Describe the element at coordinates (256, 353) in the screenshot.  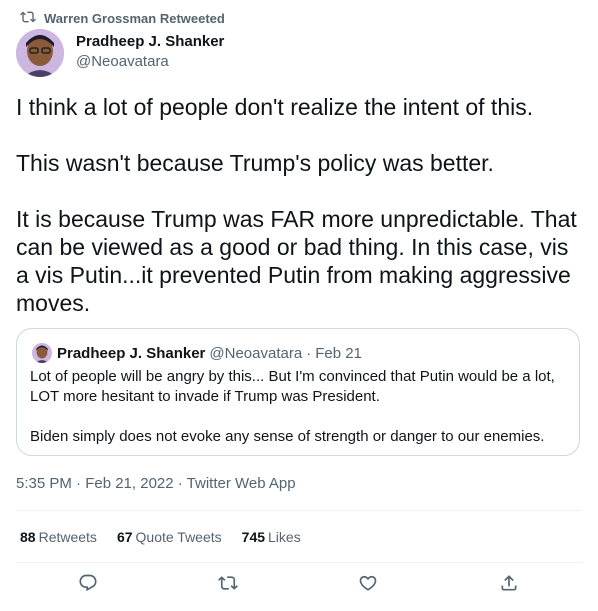
I see `quoted-author-handle: @Neoavatara` at that location.